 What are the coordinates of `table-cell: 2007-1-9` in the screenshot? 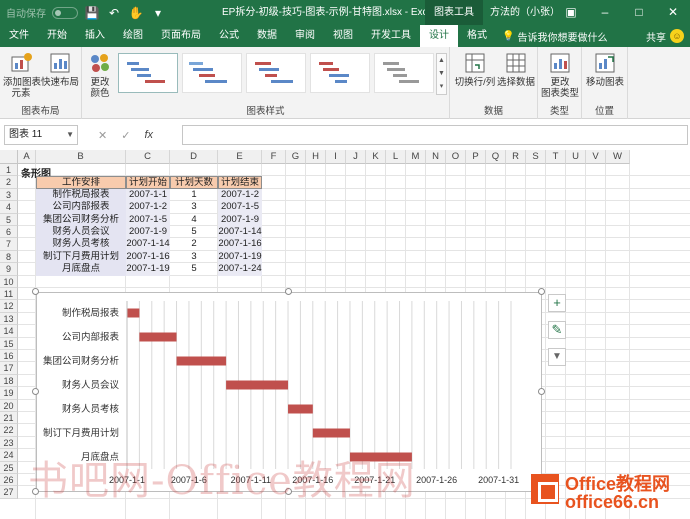 It's located at (240, 219).